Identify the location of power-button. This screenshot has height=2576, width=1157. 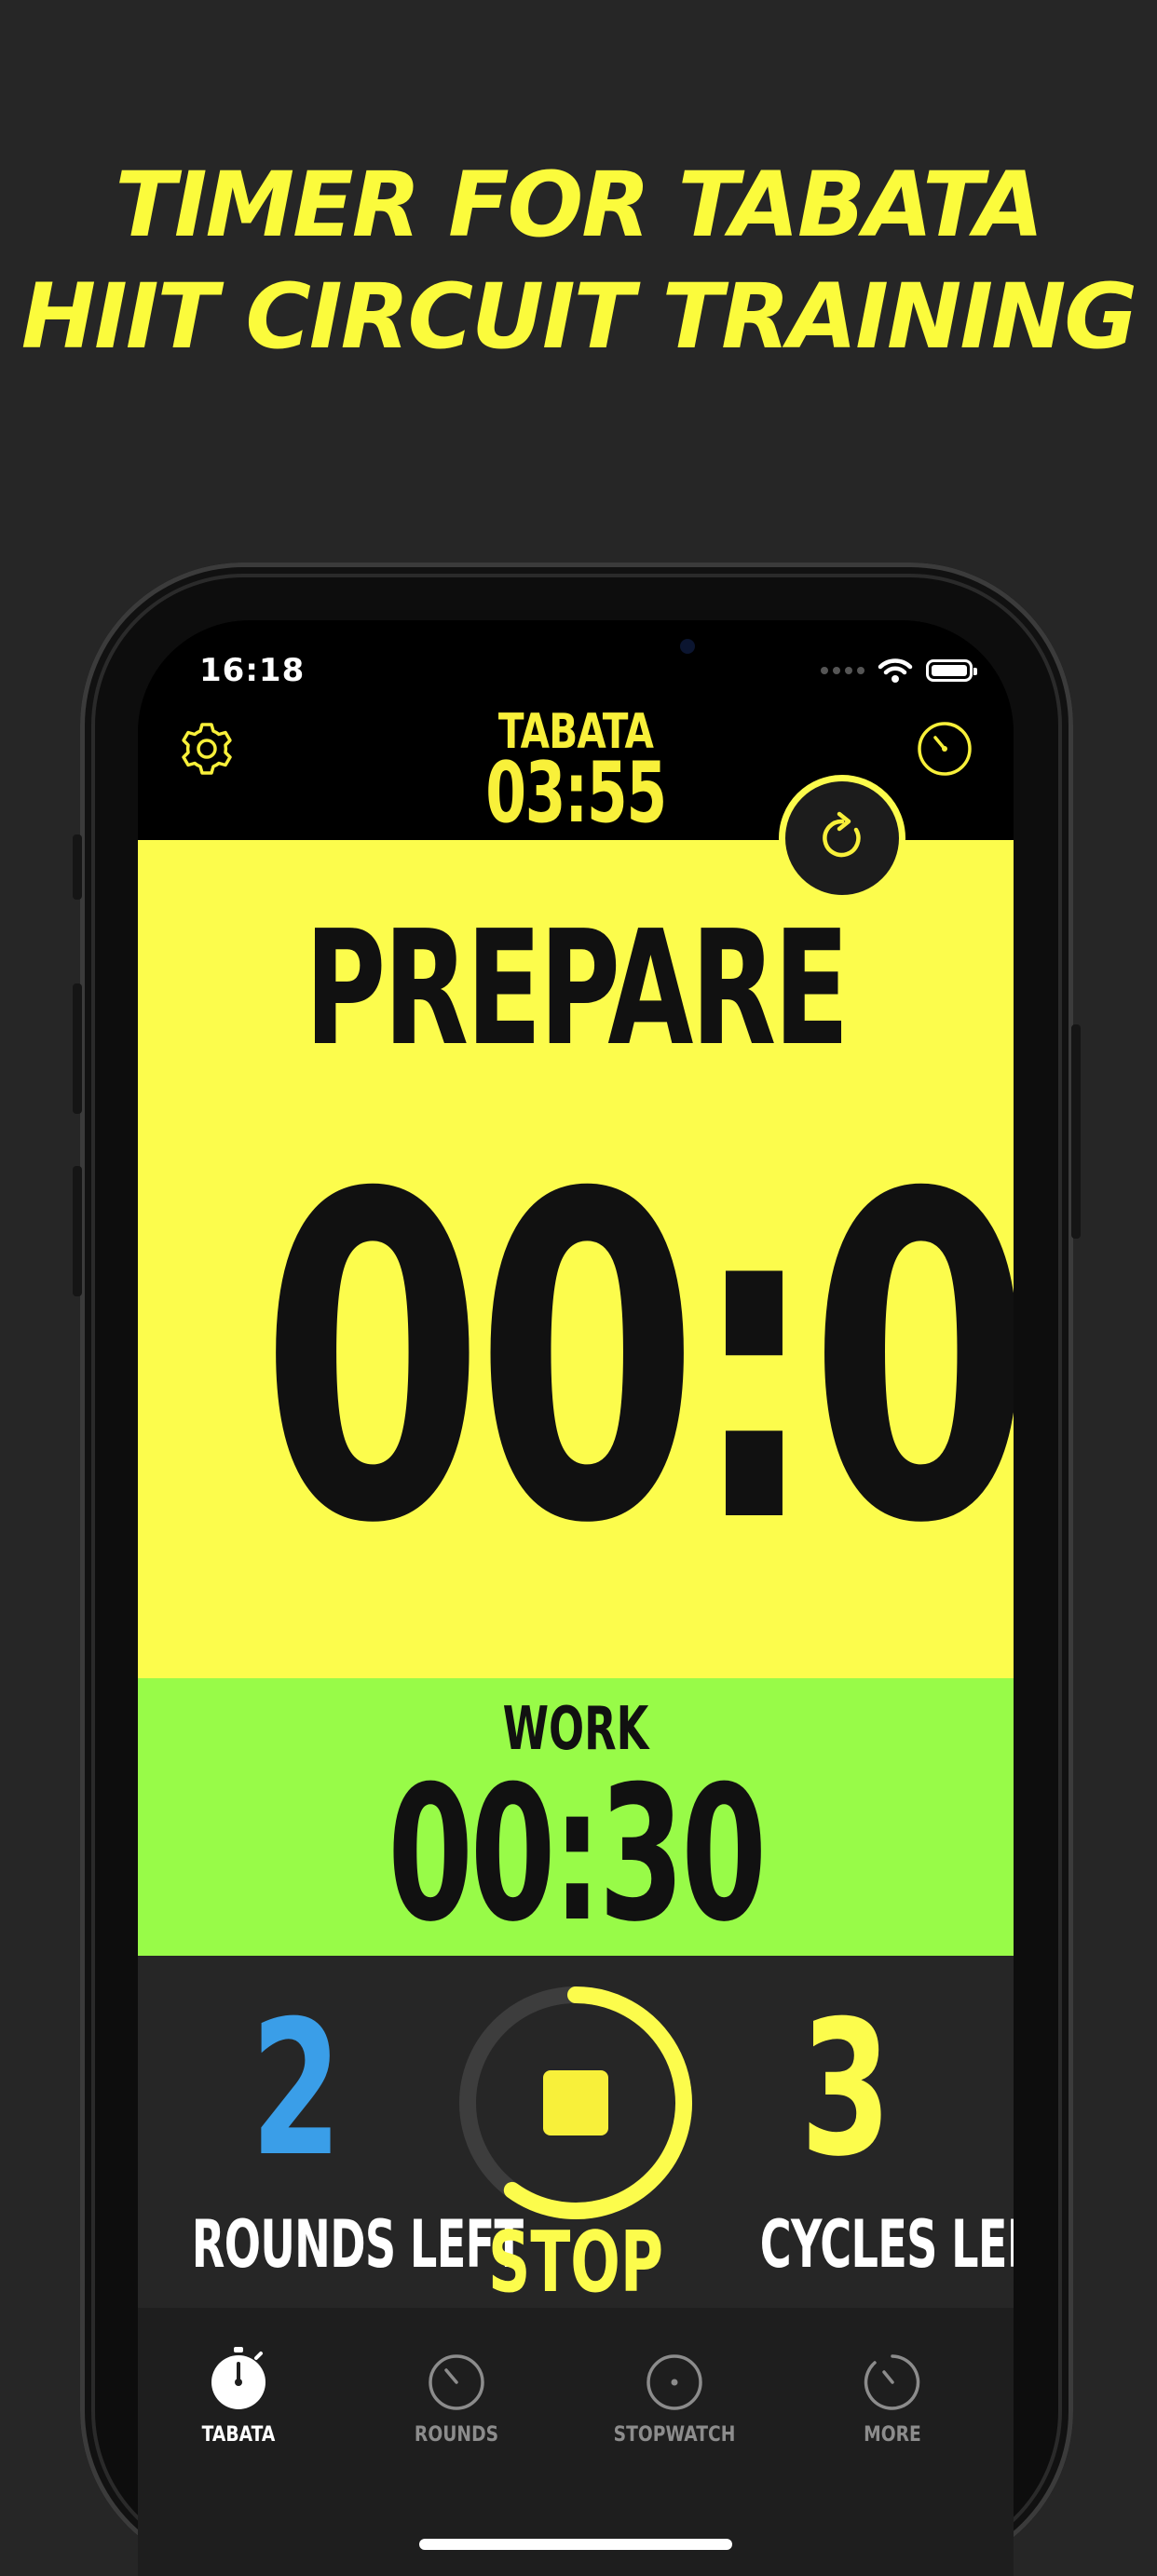
(1076, 1131).